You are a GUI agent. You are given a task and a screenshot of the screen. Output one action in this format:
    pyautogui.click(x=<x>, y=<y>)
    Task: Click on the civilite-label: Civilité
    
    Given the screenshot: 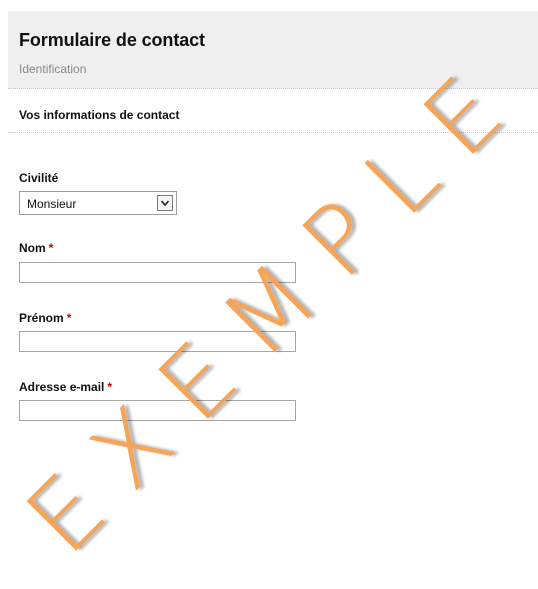 What is the action you would take?
    pyautogui.click(x=38, y=178)
    